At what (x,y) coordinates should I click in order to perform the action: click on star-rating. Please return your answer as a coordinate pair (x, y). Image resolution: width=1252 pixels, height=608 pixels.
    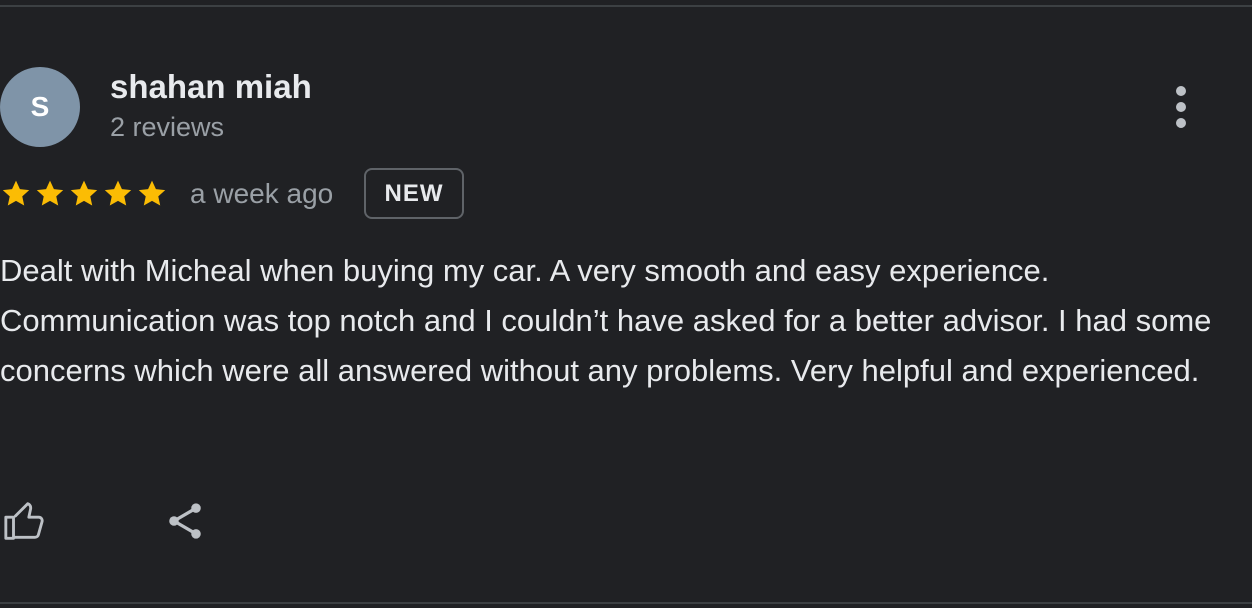
    Looking at the image, I should click on (84, 194).